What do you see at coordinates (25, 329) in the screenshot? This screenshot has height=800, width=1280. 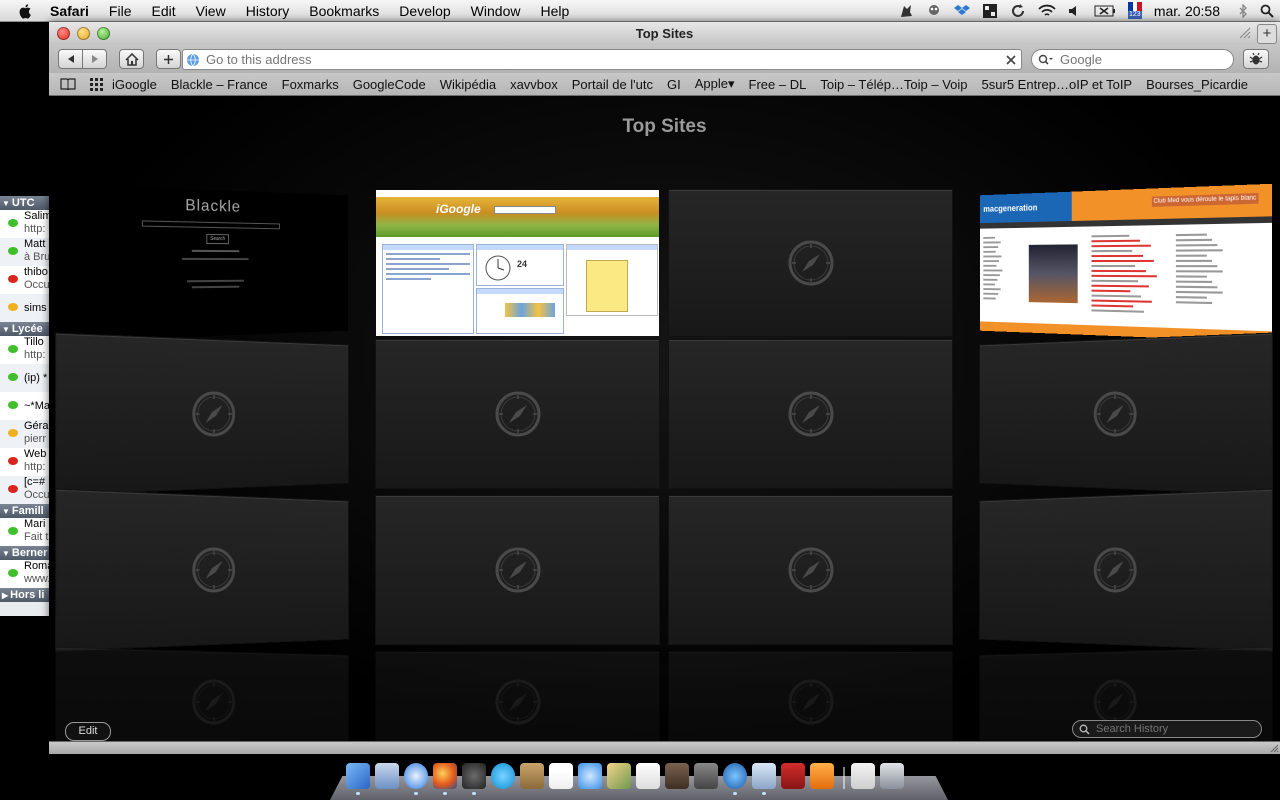 I see `buddy-group: ▼ Lycée` at bounding box center [25, 329].